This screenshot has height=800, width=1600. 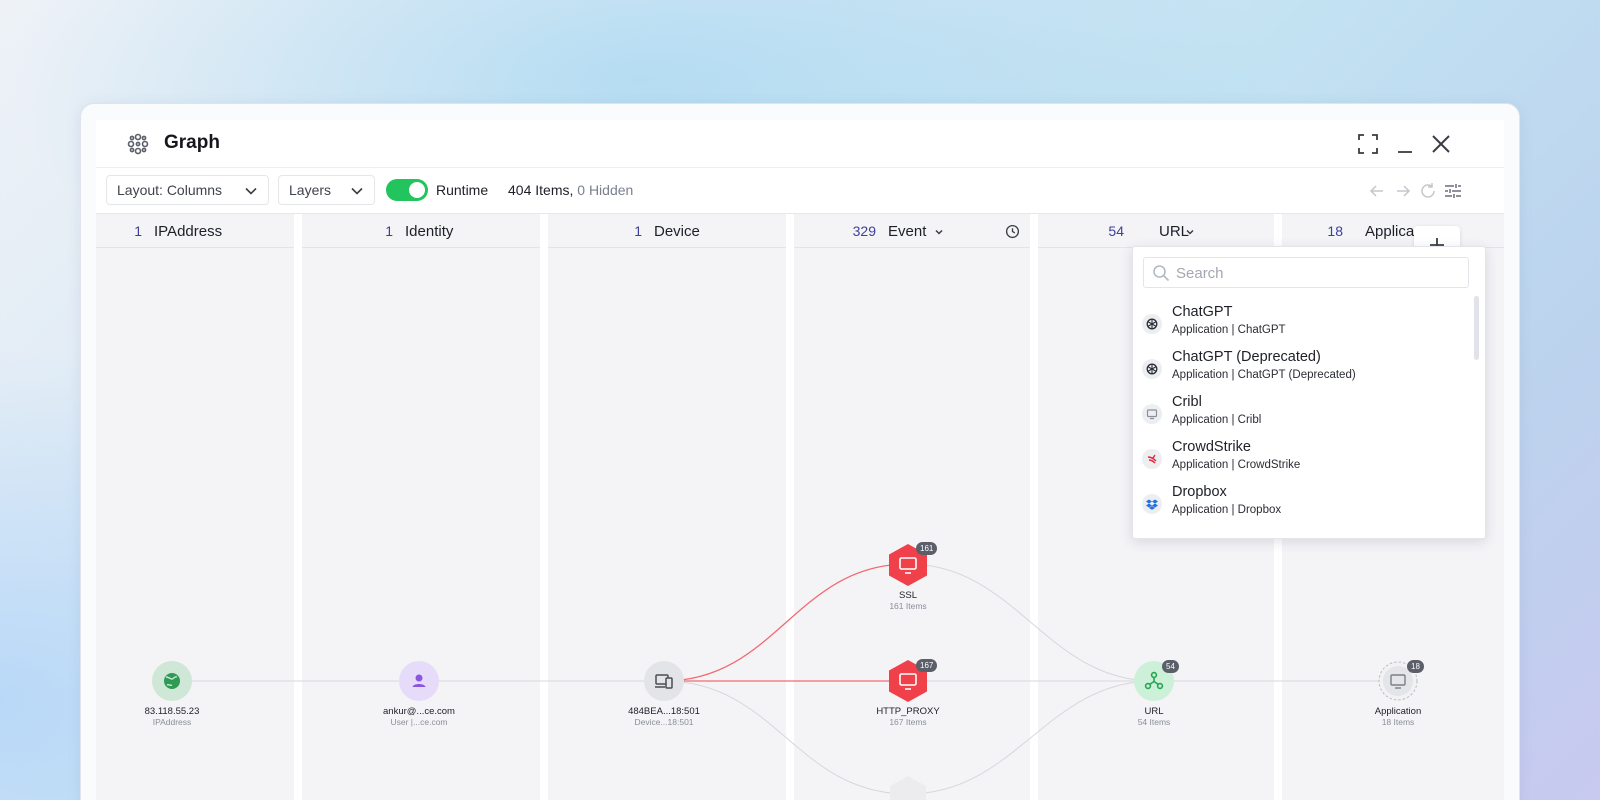 I want to click on node-label: 484BEA...18:501, so click(x=664, y=711).